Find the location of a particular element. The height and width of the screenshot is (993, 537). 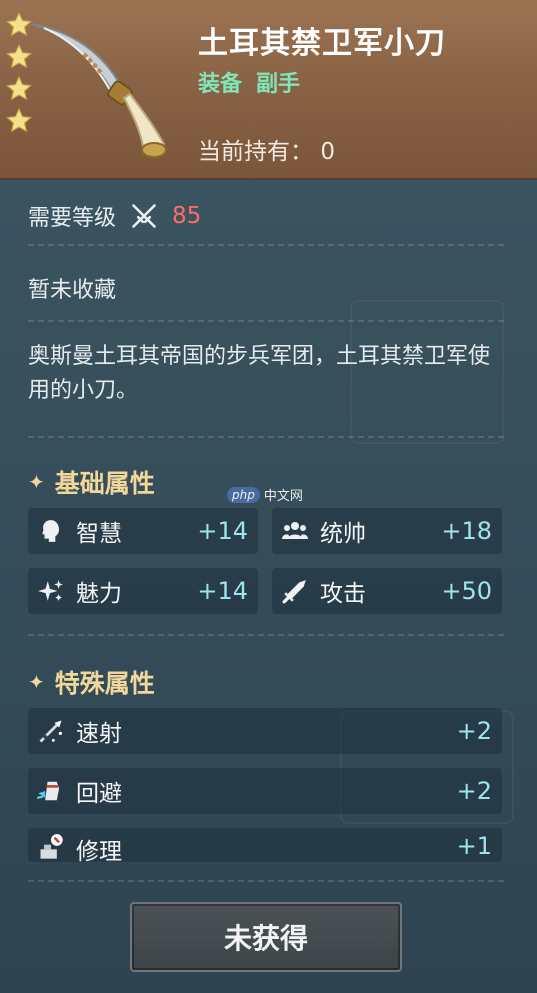

sword-icon is located at coordinates (295, 591).